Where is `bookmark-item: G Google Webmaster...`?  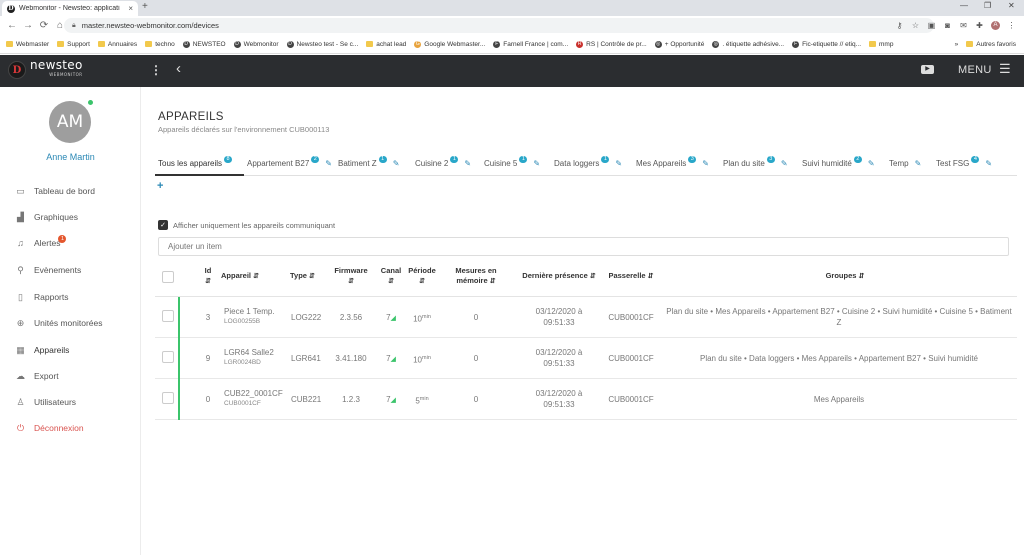 bookmark-item: G Google Webmaster... is located at coordinates (449, 44).